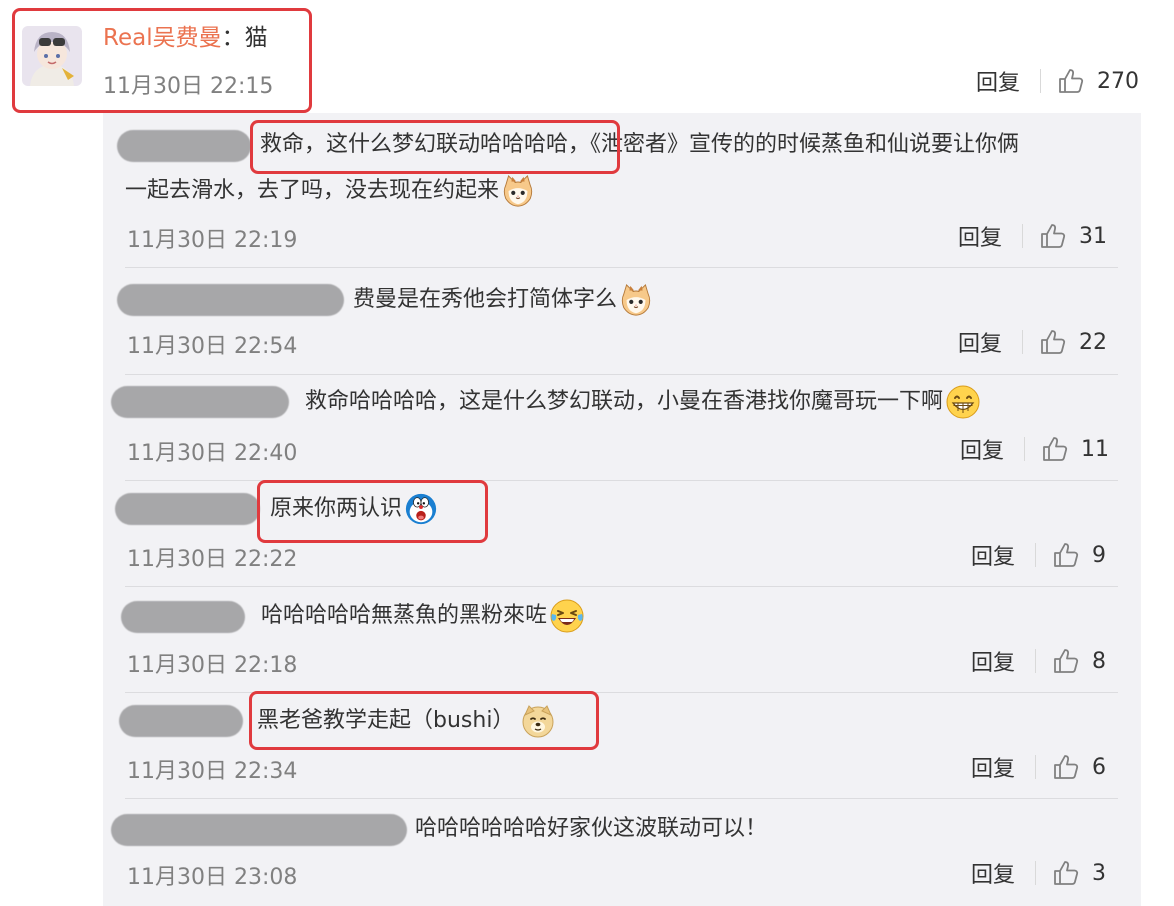  I want to click on reply-actions: 回复 3, so click(1038, 873).